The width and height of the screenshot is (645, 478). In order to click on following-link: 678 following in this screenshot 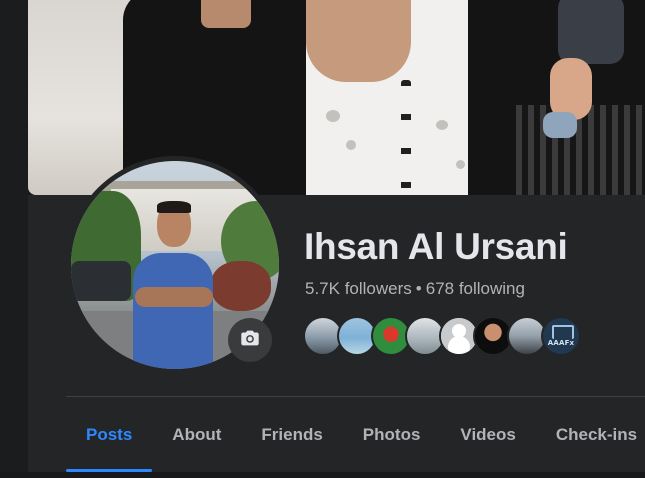, I will do `click(475, 288)`.